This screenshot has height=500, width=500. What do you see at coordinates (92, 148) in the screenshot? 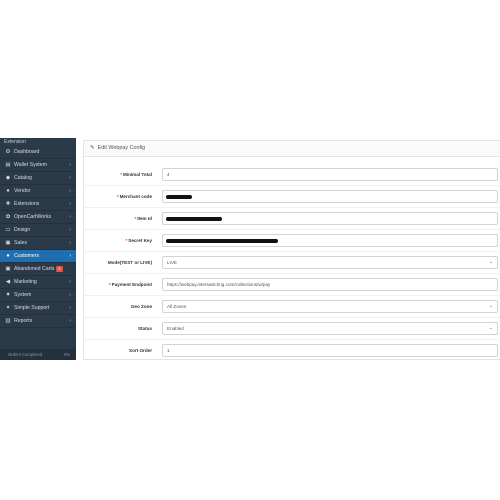
I see `pencil-icon: ✎` at bounding box center [92, 148].